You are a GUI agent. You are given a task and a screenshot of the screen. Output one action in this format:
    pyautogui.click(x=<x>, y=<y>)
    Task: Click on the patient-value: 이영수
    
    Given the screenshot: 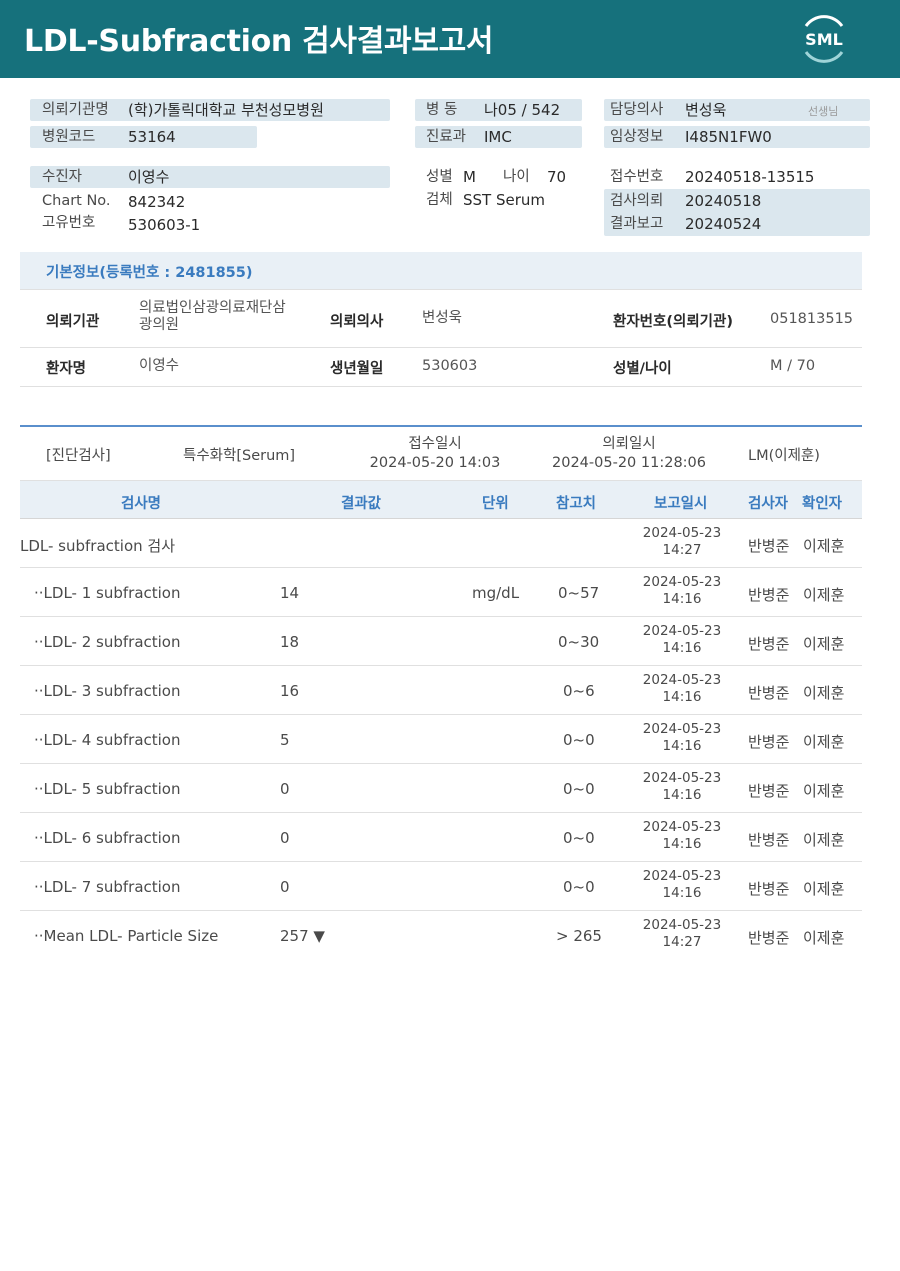 What is the action you would take?
    pyautogui.click(x=149, y=177)
    